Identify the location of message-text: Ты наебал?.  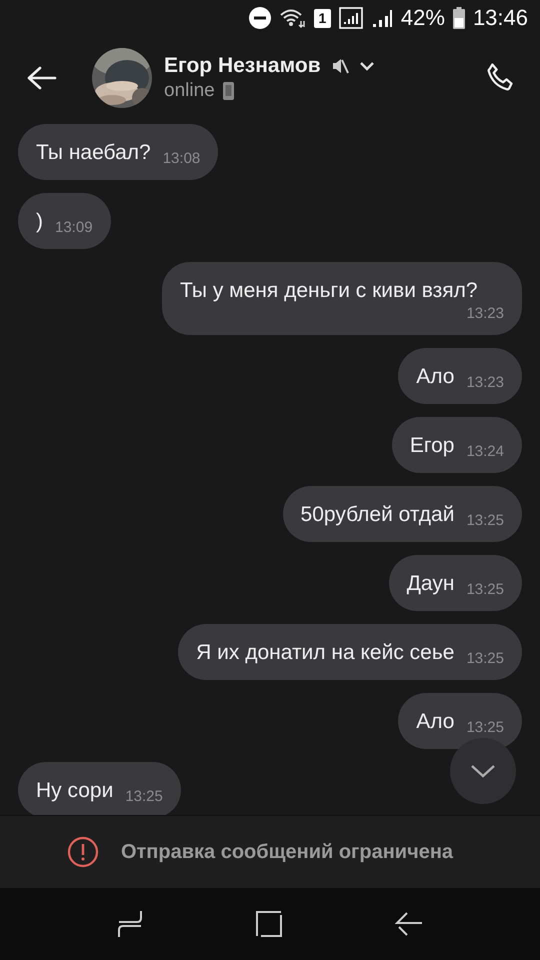
(93, 153).